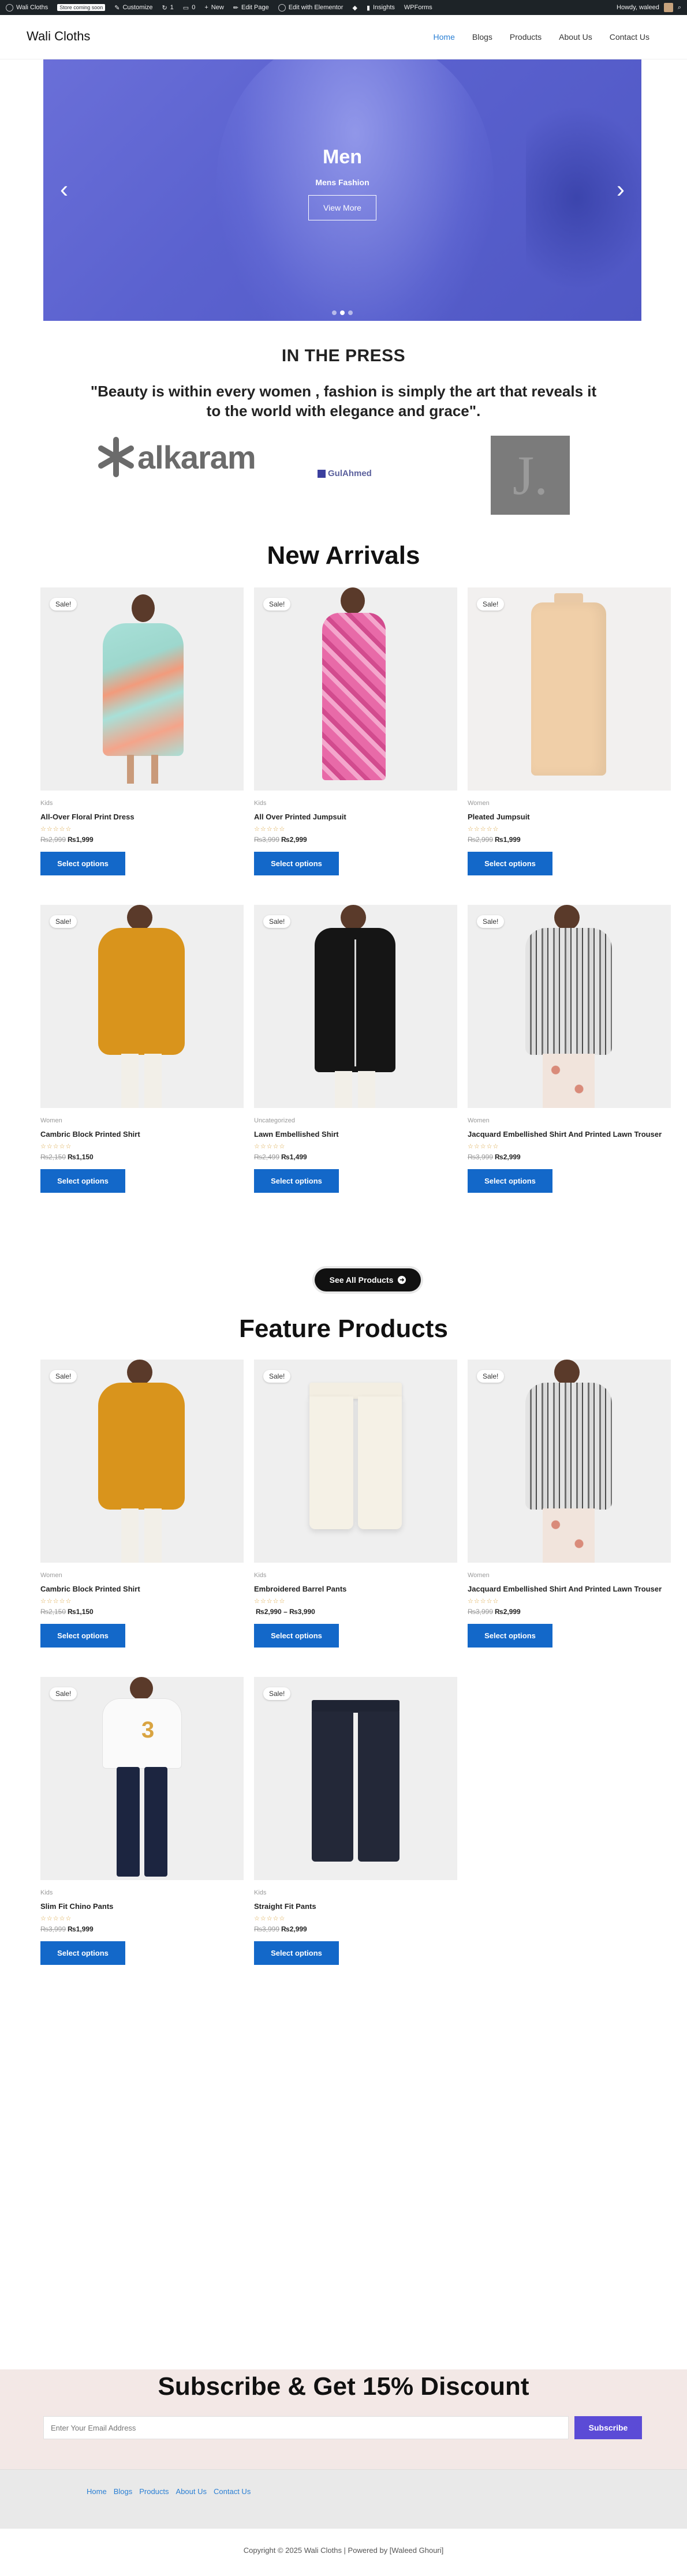 Image resolution: width=687 pixels, height=2576 pixels. Describe the element at coordinates (27, 8) in the screenshot. I see `admin-site-link: Wali Cloths` at that location.